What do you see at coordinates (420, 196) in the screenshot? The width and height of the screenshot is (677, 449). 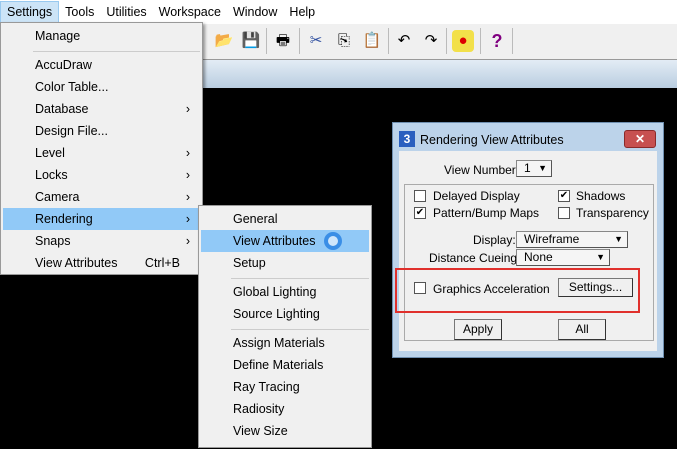 I see `delayed-display-checkbox` at bounding box center [420, 196].